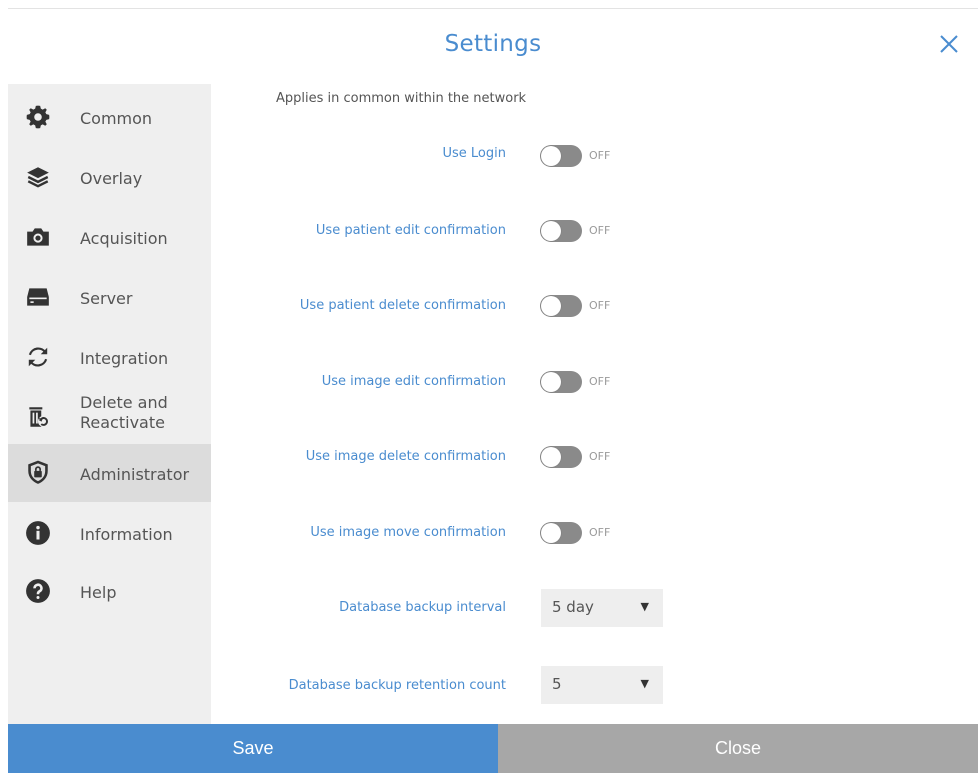  Describe the element at coordinates (39, 417) in the screenshot. I see `restore-bin-icon` at that location.